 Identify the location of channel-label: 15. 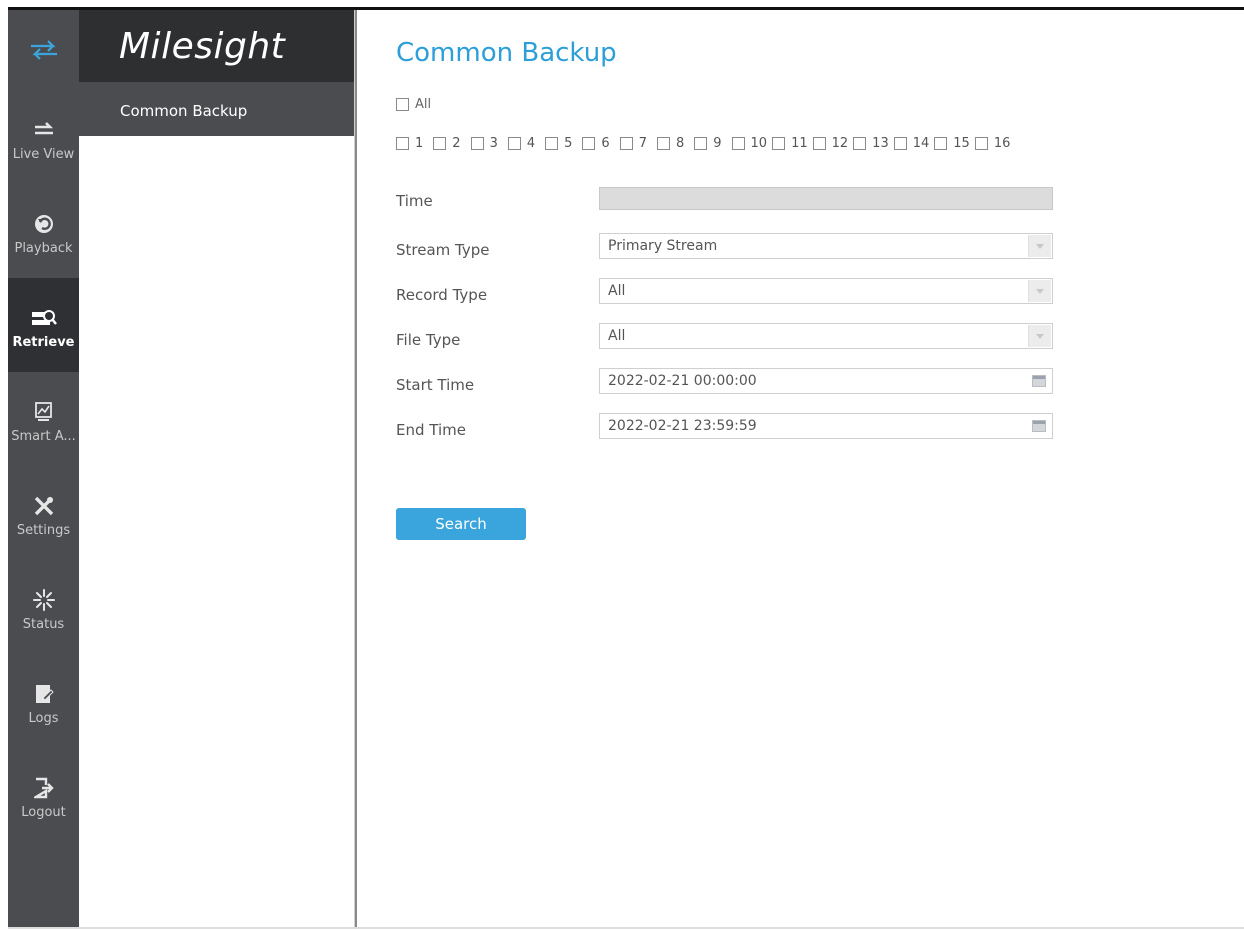
(961, 143).